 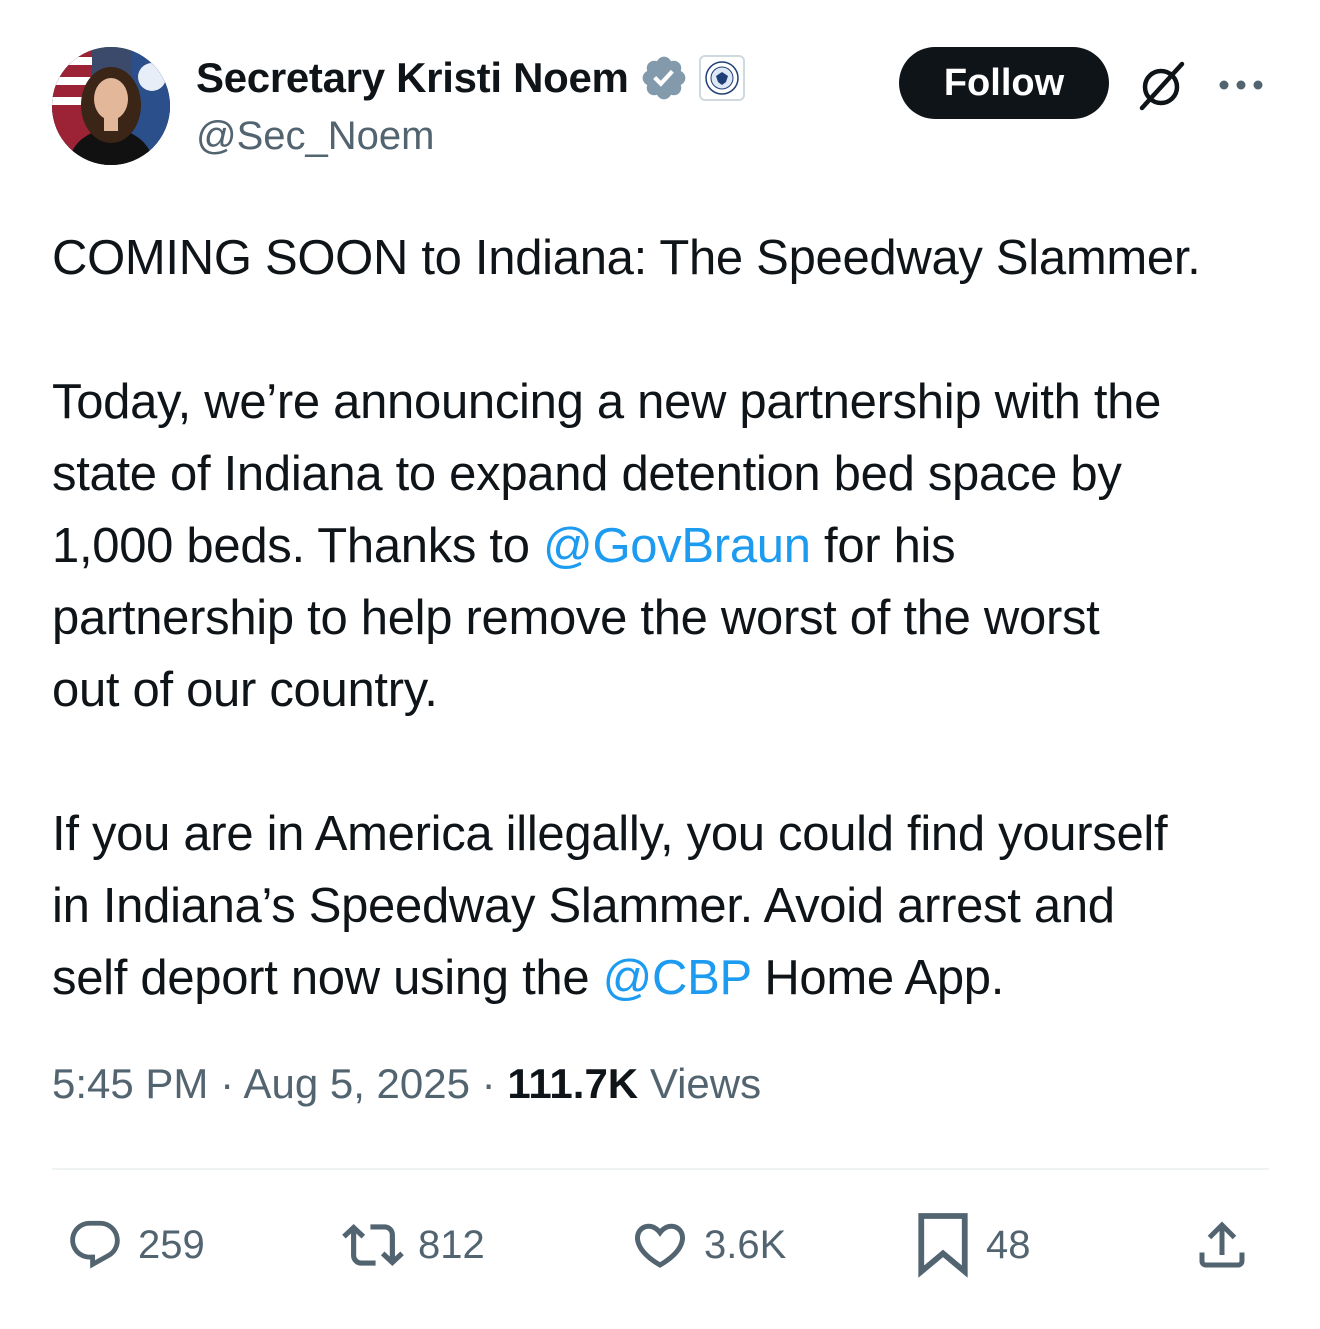 What do you see at coordinates (660, 1169) in the screenshot?
I see `divider` at bounding box center [660, 1169].